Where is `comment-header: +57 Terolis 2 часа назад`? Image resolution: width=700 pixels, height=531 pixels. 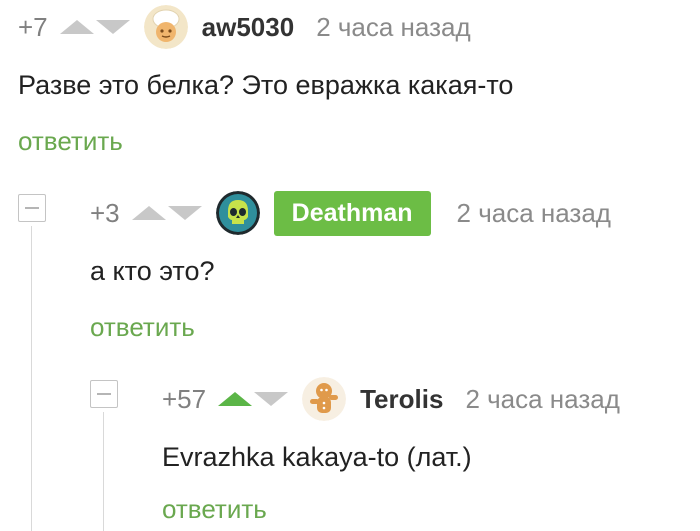
comment-header: +57 Terolis 2 часа назад is located at coordinates (391, 399).